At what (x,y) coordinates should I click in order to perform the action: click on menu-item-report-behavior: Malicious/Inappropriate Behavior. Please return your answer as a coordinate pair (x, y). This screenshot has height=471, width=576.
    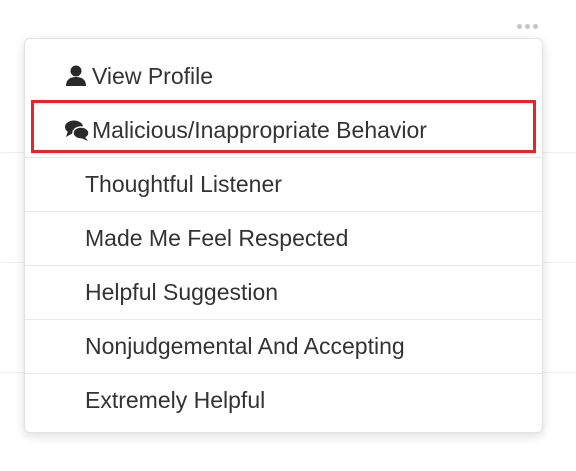
    Looking at the image, I should click on (283, 130).